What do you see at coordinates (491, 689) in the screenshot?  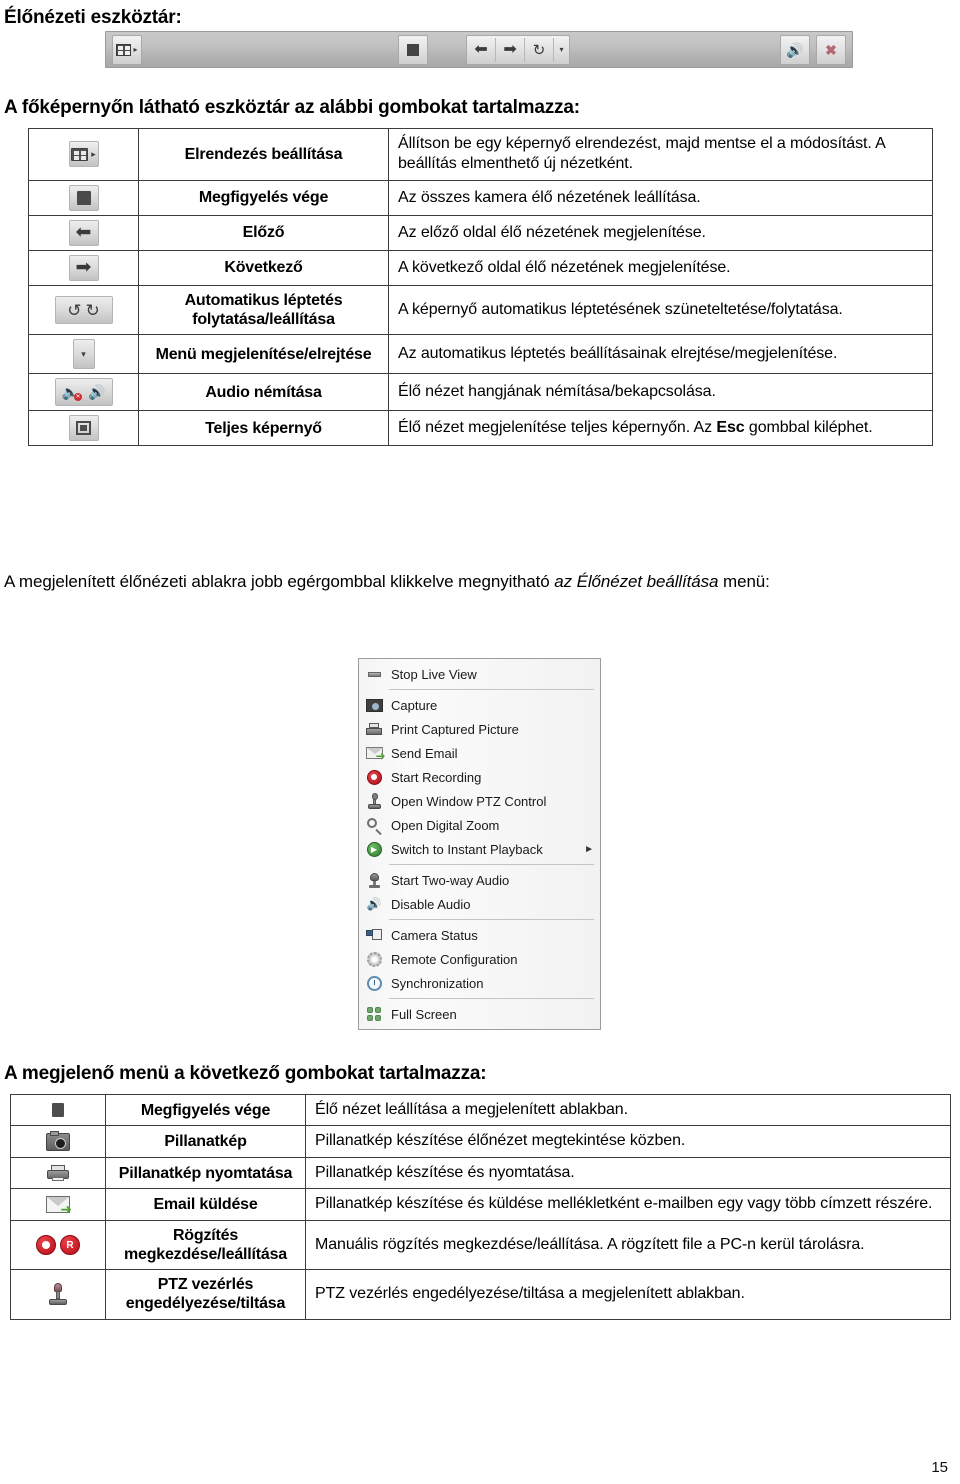 I see `menu-separator` at bounding box center [491, 689].